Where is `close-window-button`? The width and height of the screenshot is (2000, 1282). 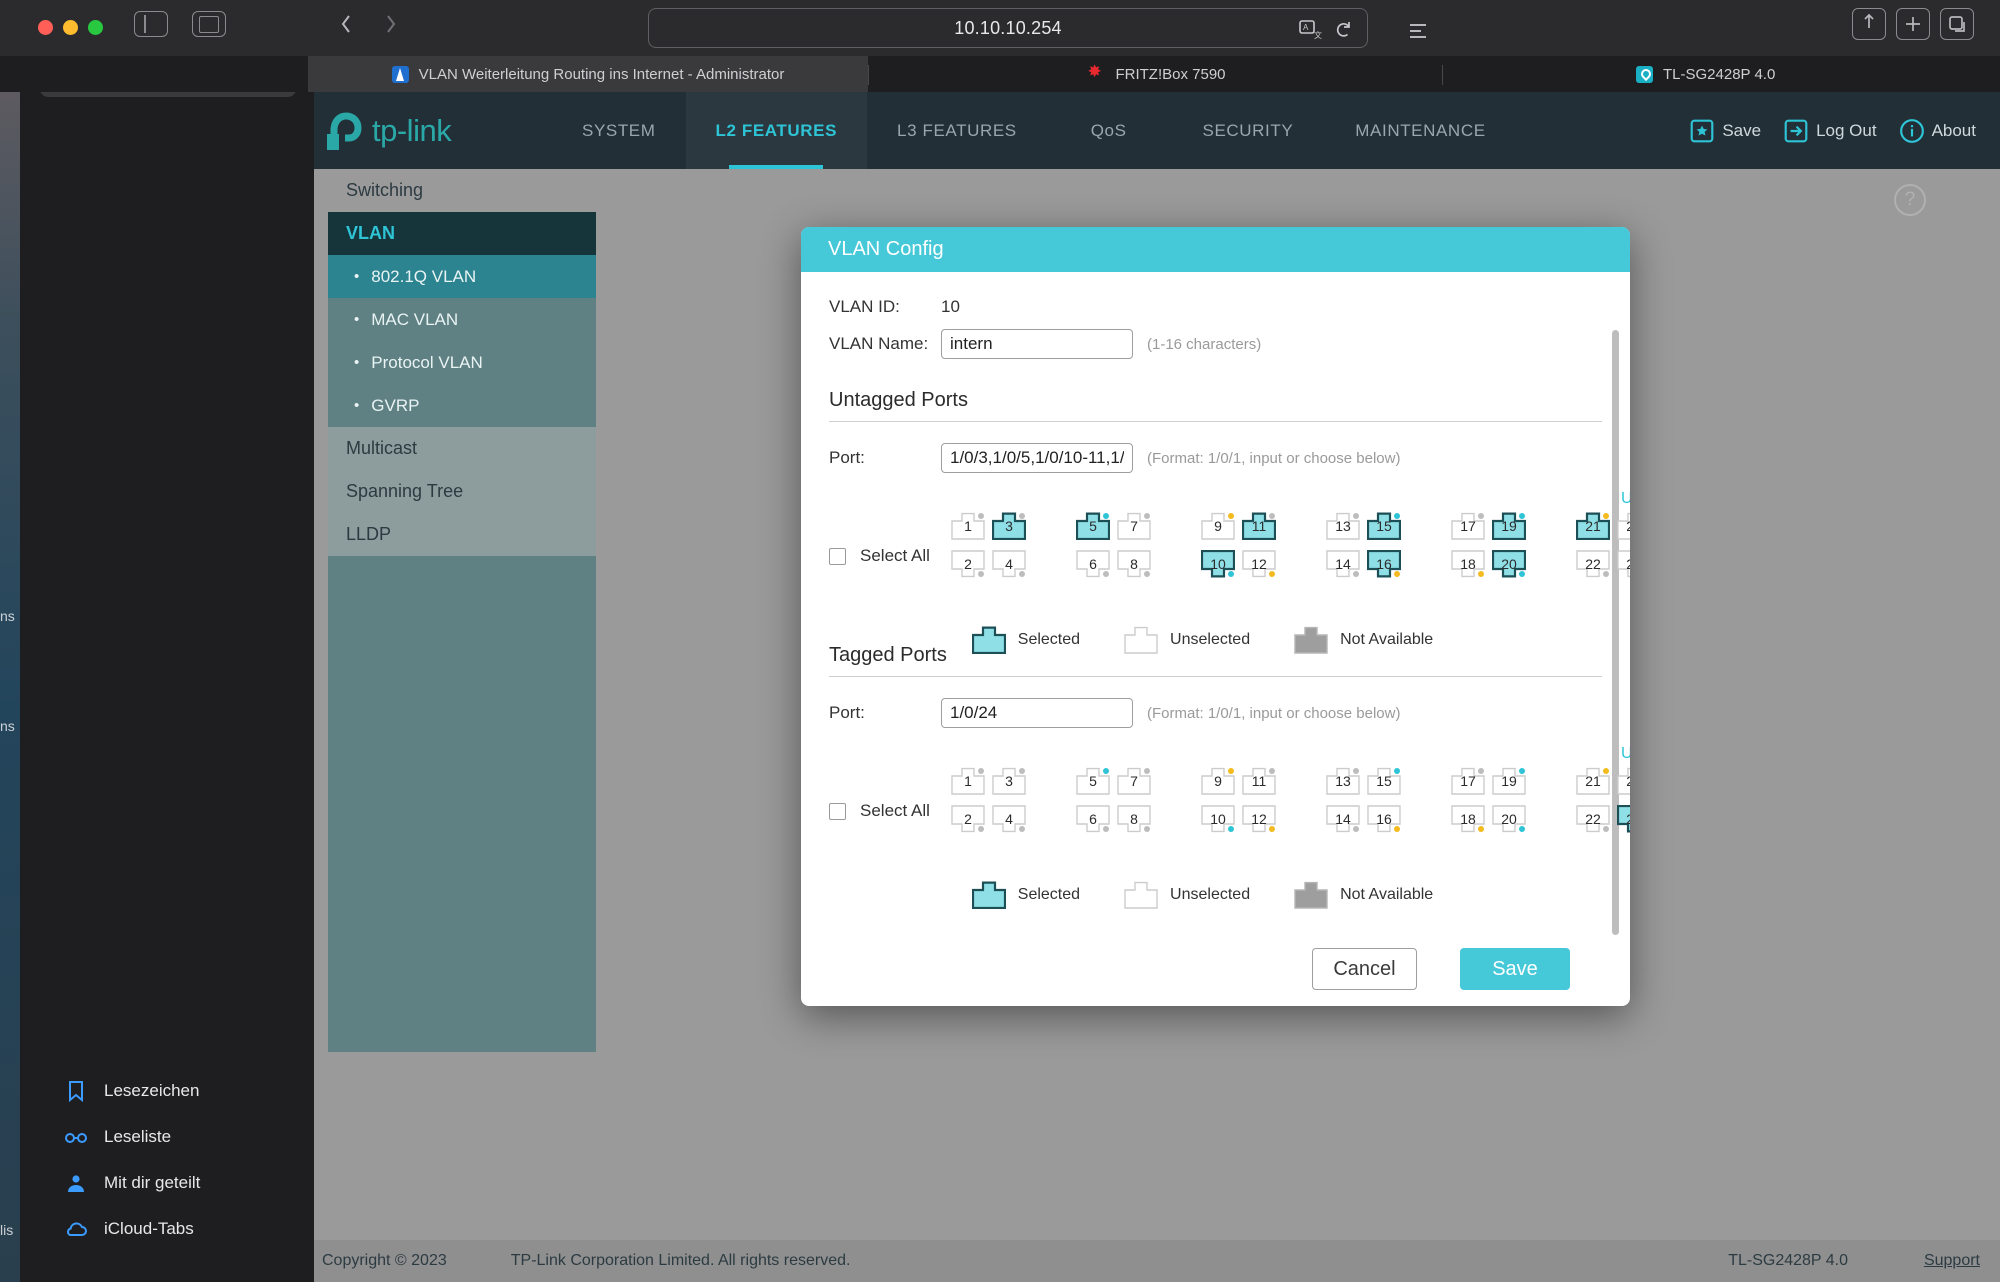
close-window-button is located at coordinates (45, 27).